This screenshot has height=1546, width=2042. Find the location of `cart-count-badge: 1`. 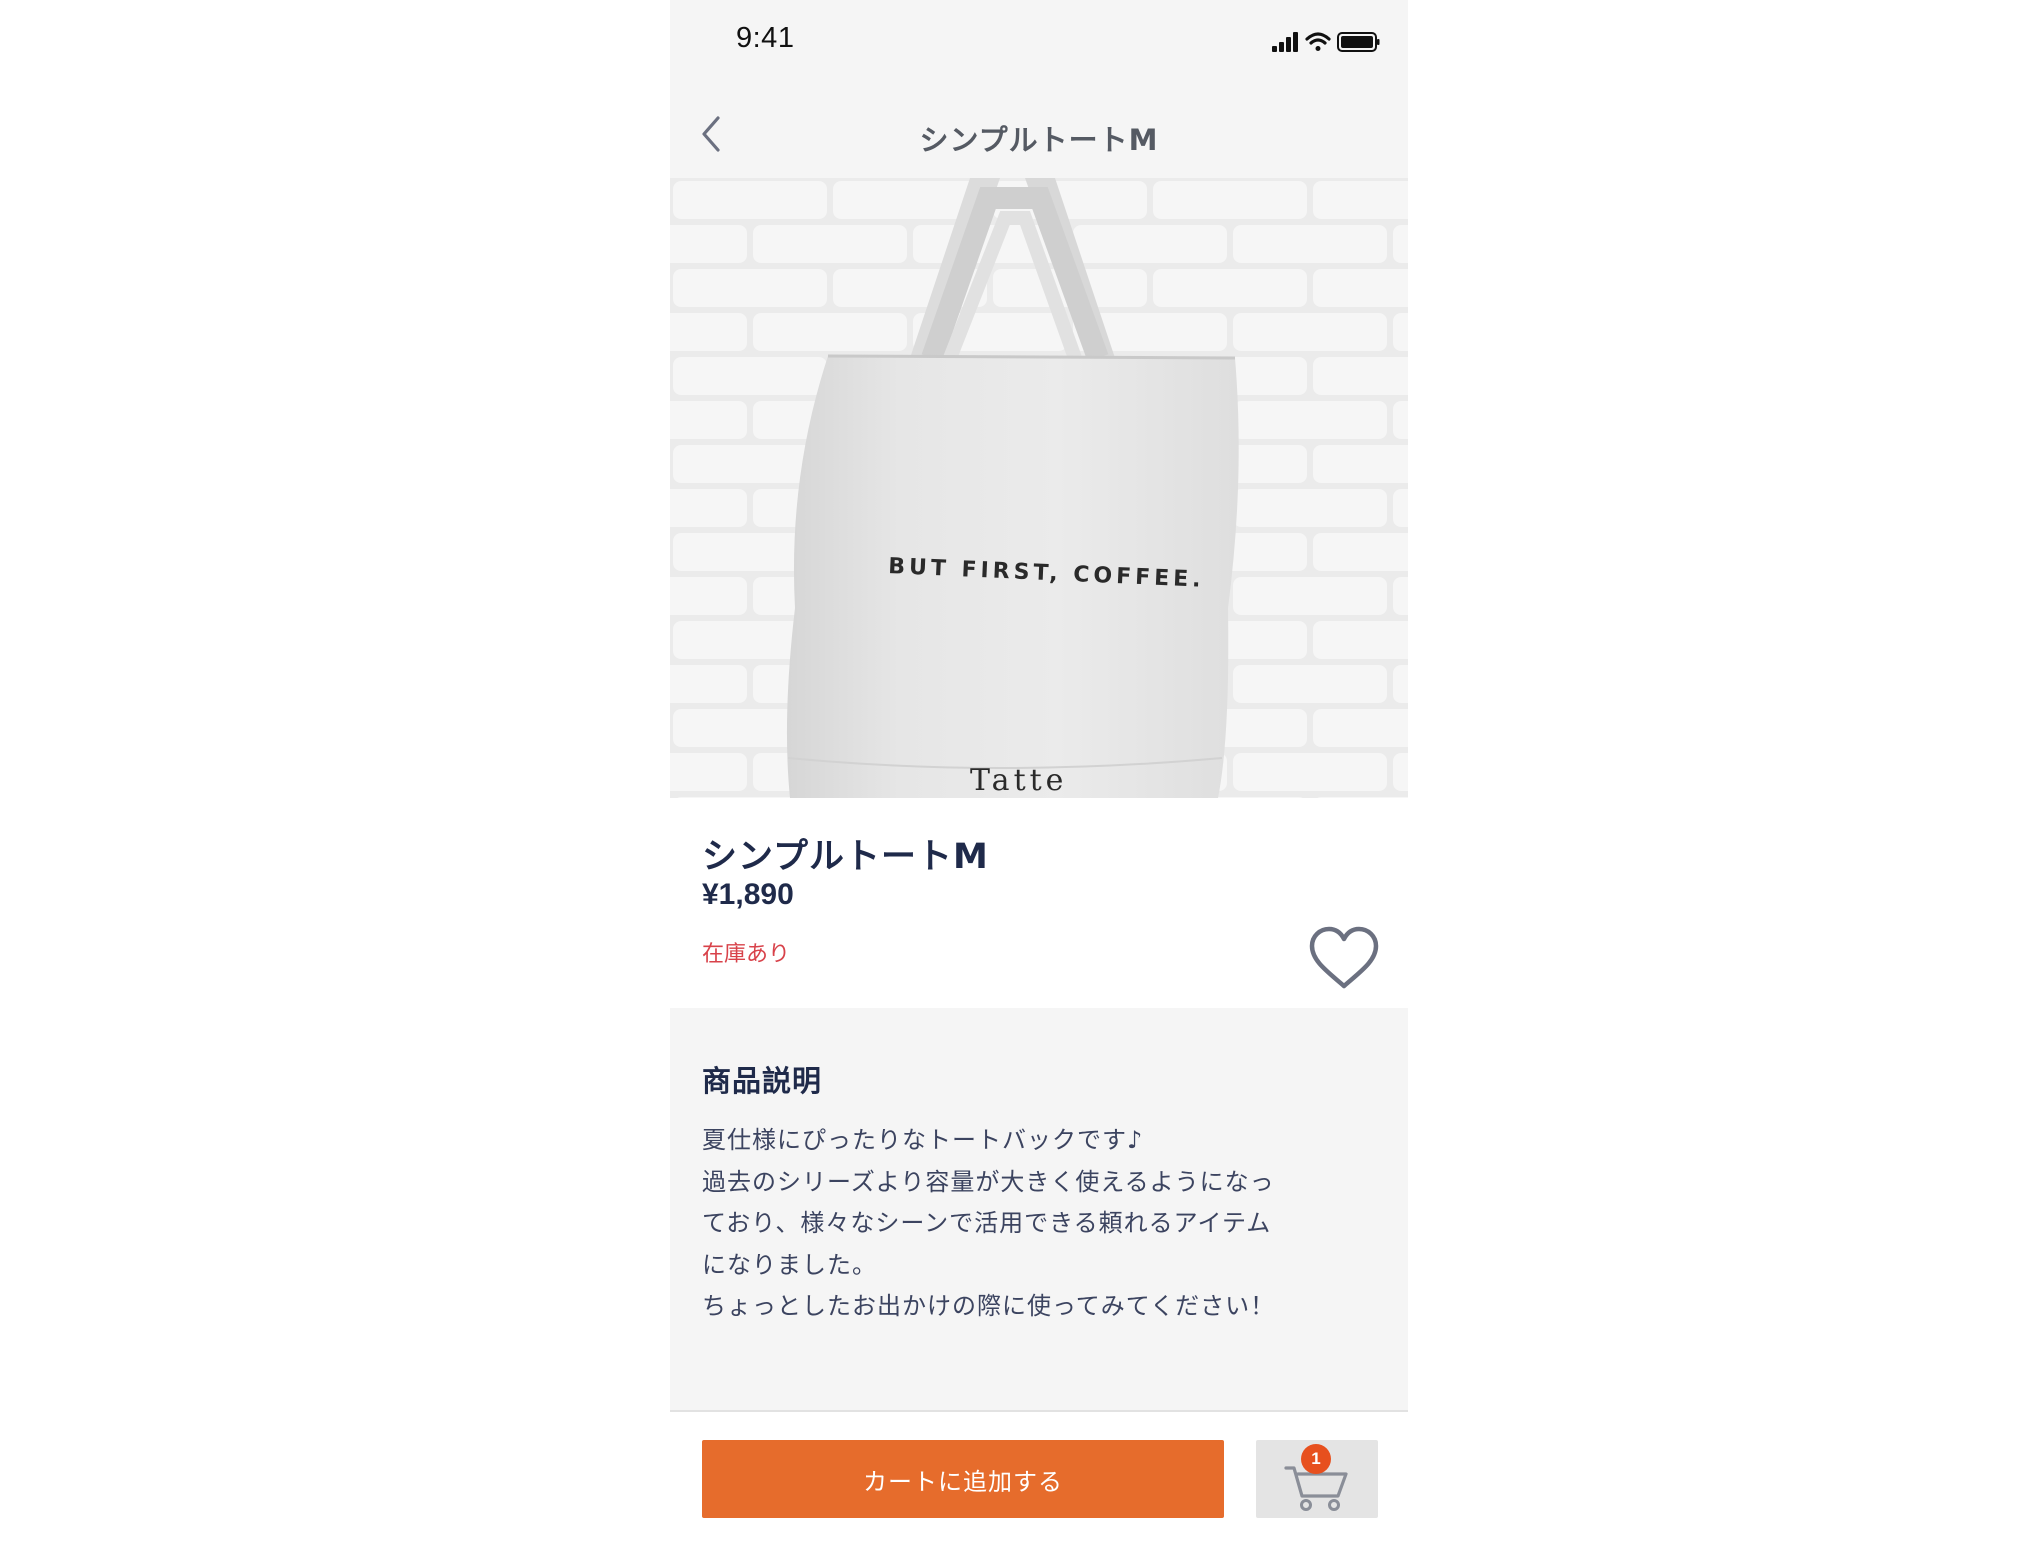

cart-count-badge: 1 is located at coordinates (1316, 1459).